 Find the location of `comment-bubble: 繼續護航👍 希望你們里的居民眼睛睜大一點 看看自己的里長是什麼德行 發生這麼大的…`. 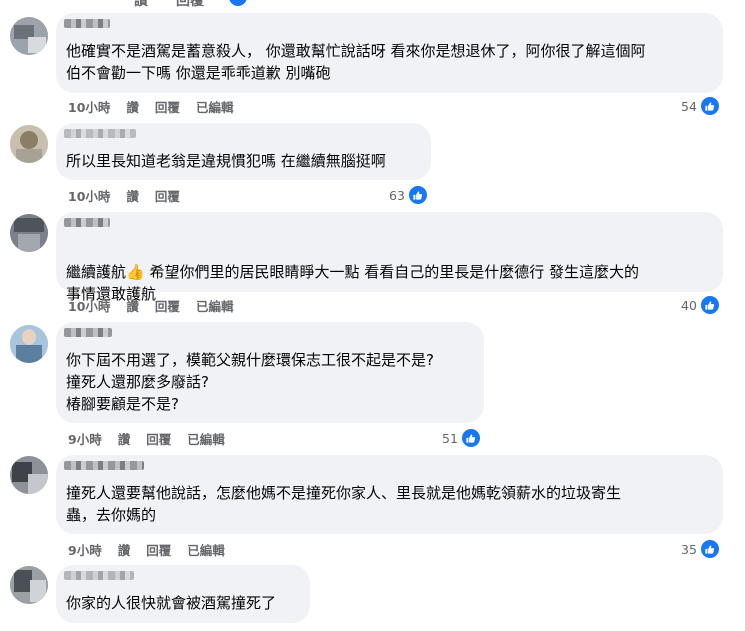

comment-bubble: 繼續護航👍 希望你們里的居民眼睛睜大一點 看看自己的里長是什麼德行 發生這麼大的… is located at coordinates (389, 257).